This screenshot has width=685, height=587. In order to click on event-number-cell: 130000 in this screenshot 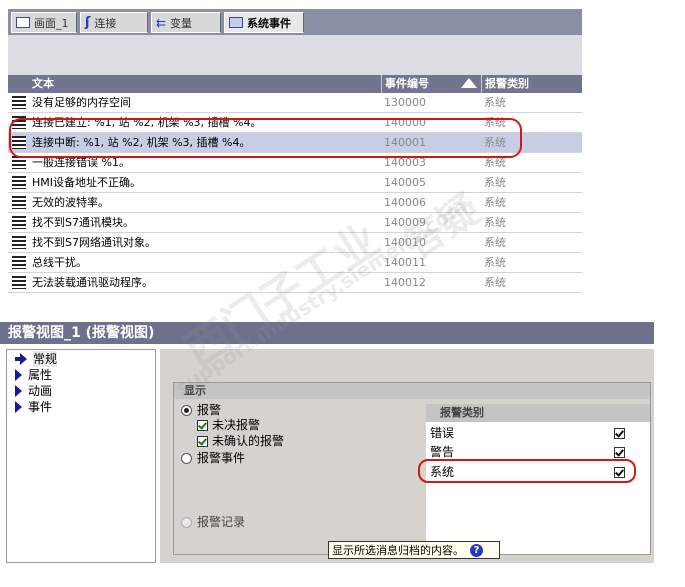, I will do `click(405, 102)`.